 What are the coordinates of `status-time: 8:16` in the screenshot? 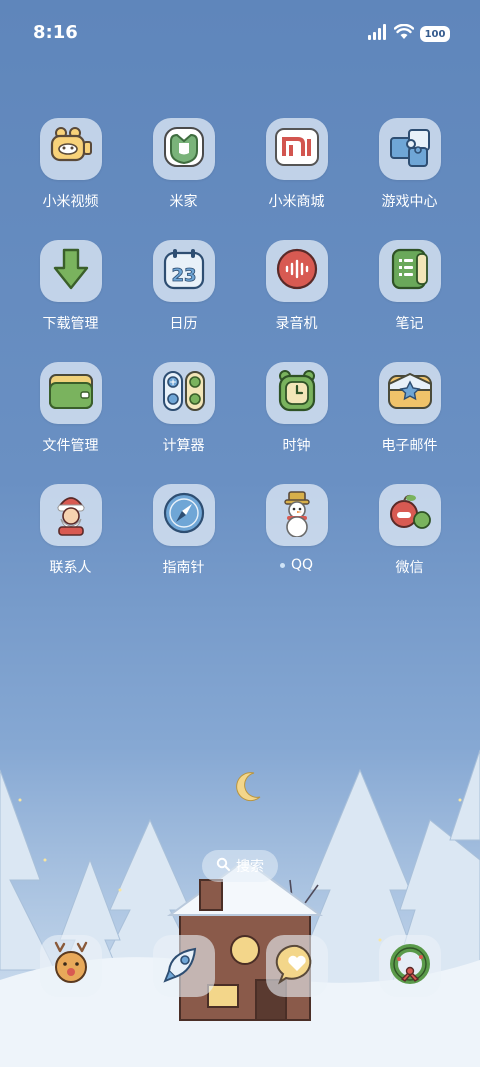 It's located at (55, 32).